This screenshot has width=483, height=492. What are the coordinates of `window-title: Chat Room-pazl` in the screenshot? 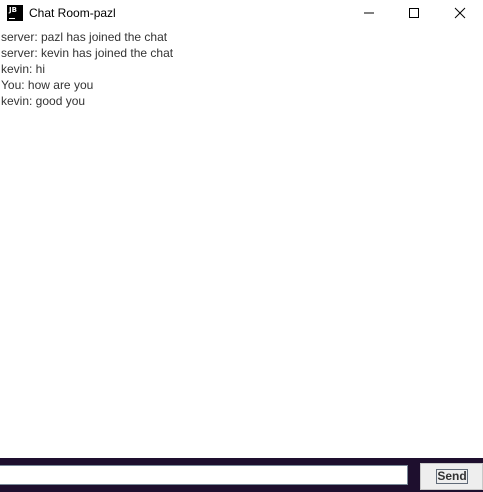 It's located at (72, 13).